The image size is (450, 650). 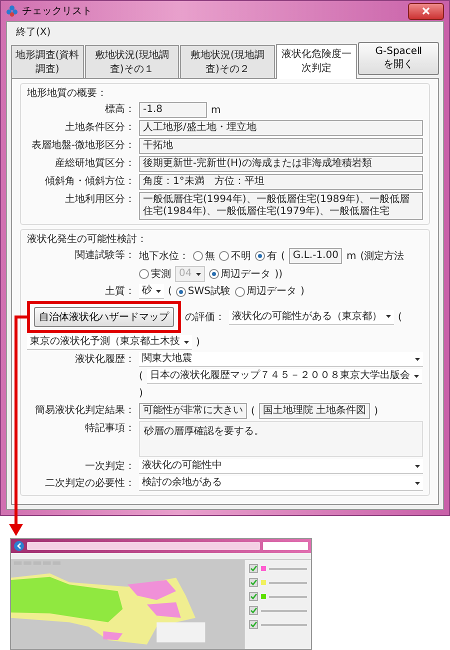 What do you see at coordinates (127, 604) in the screenshot?
I see `map-drawing` at bounding box center [127, 604].